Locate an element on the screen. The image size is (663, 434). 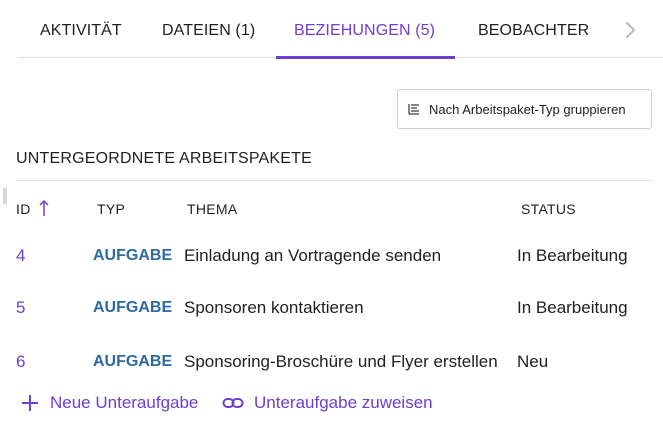
assign-child-button: Unteraufgabe zuweisen is located at coordinates (327, 403).